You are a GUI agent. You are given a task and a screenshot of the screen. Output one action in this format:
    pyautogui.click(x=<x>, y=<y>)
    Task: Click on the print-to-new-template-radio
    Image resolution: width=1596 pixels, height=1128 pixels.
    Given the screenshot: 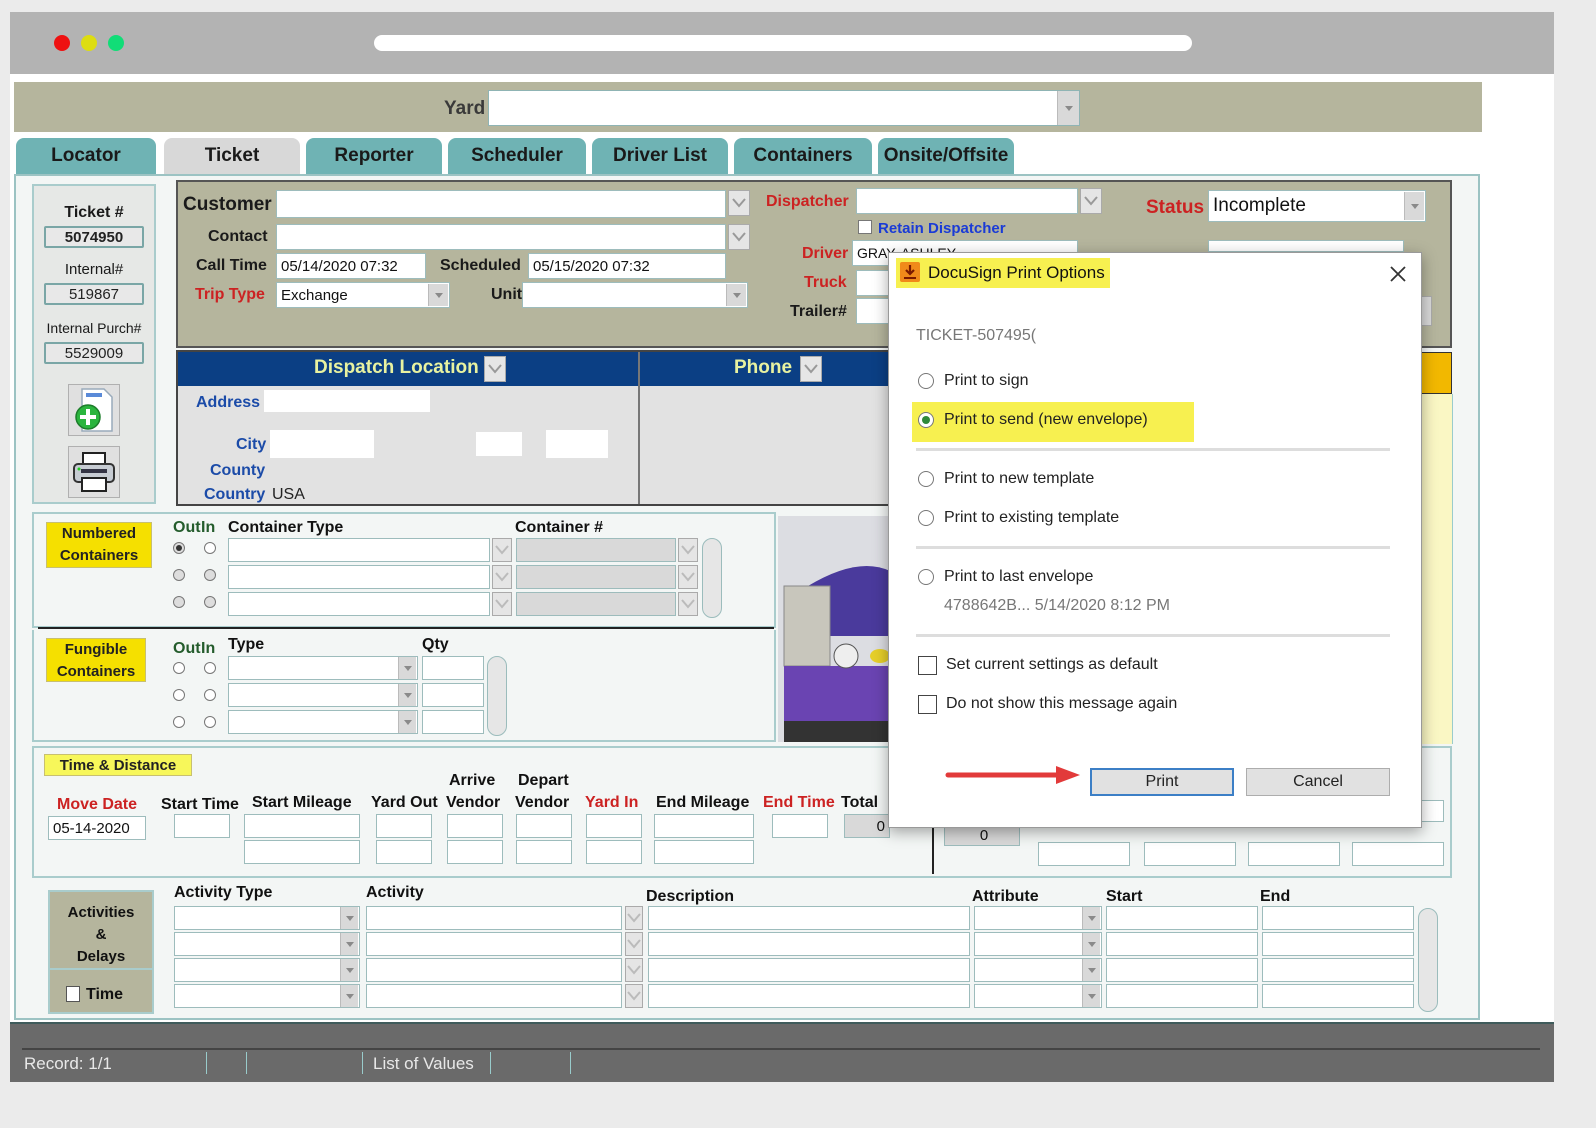 What is the action you would take?
    pyautogui.click(x=926, y=479)
    